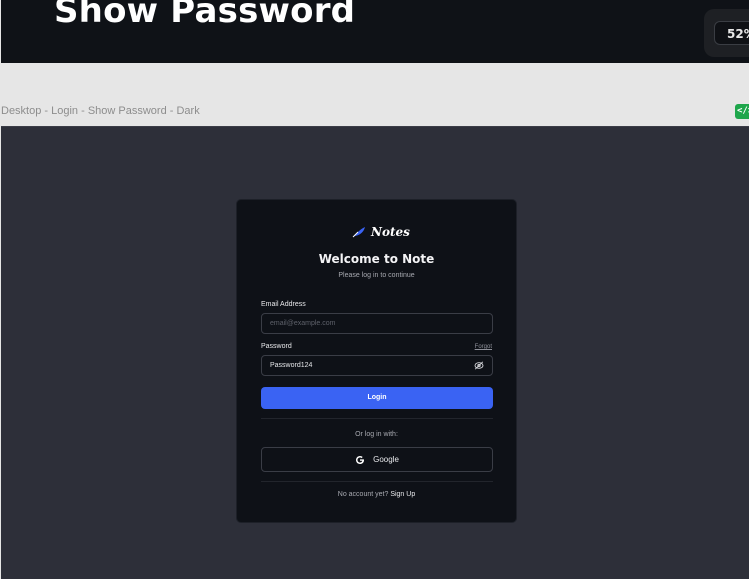 The width and height of the screenshot is (749, 579). Describe the element at coordinates (377, 365) in the screenshot. I see `password-field: Password124` at that location.